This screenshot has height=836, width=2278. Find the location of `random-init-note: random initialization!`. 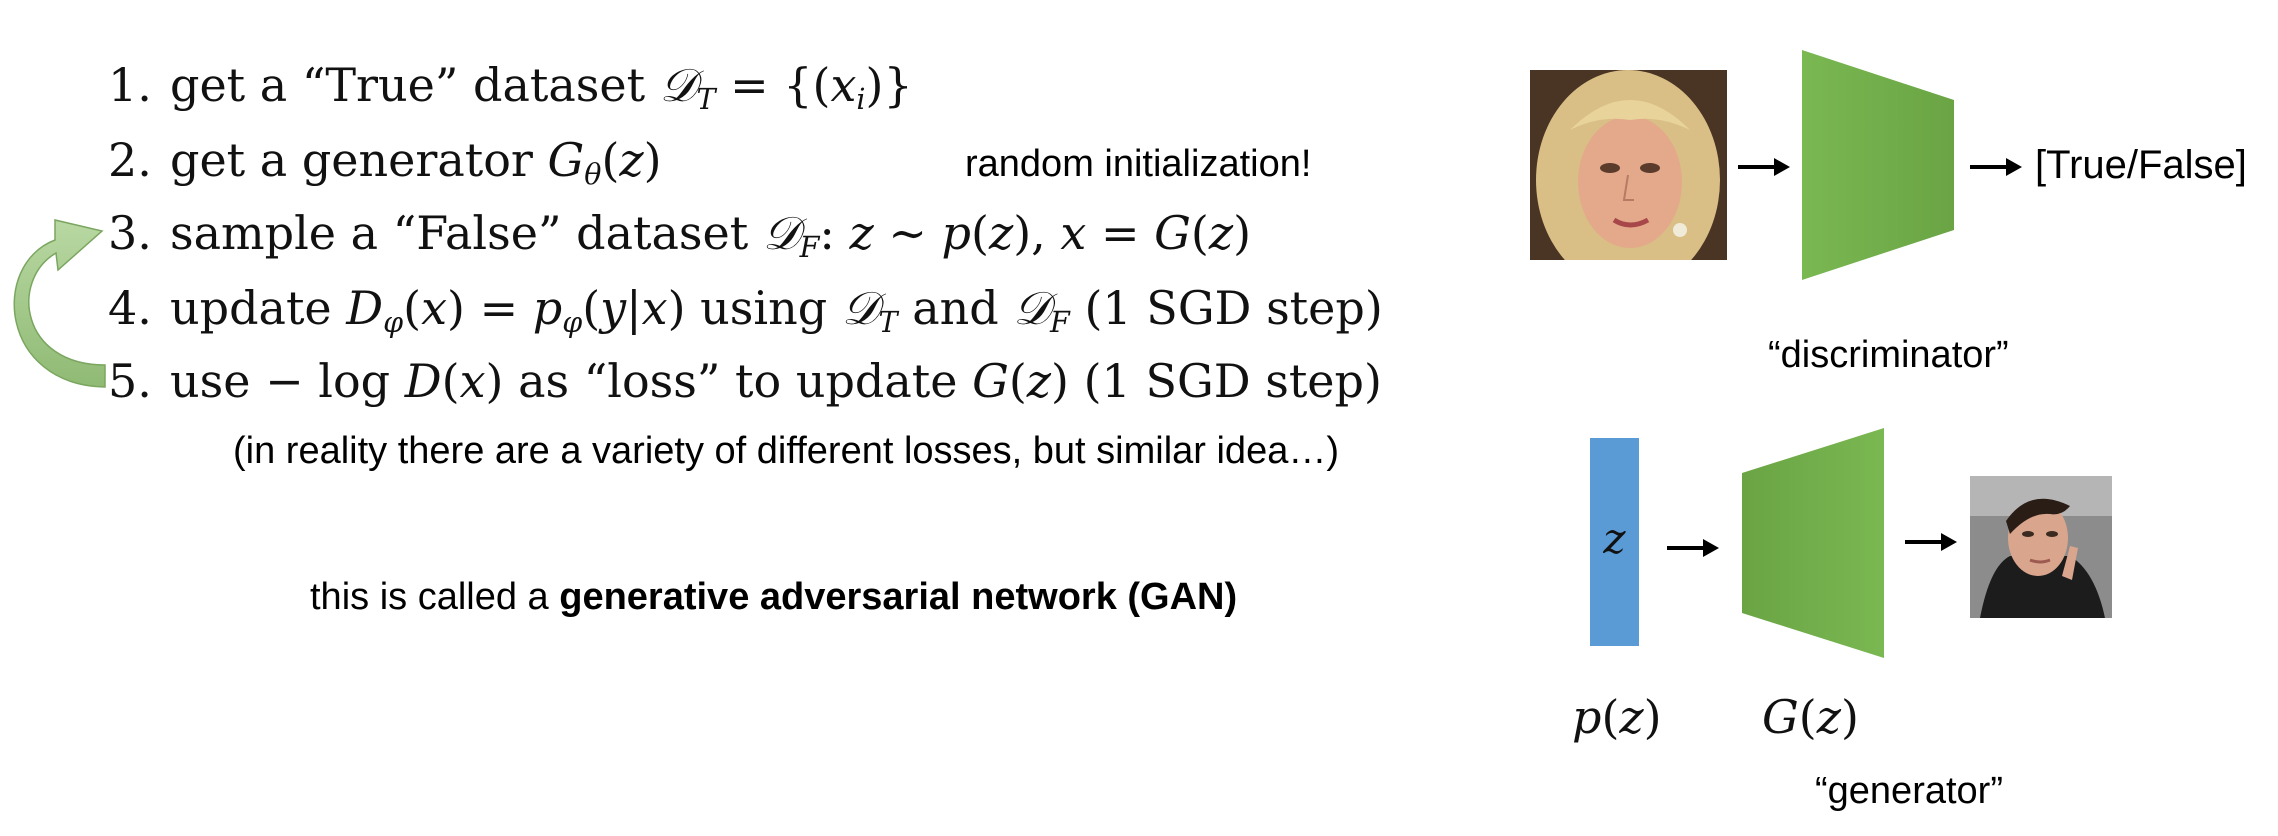

random-init-note: random initialization! is located at coordinates (1138, 164).